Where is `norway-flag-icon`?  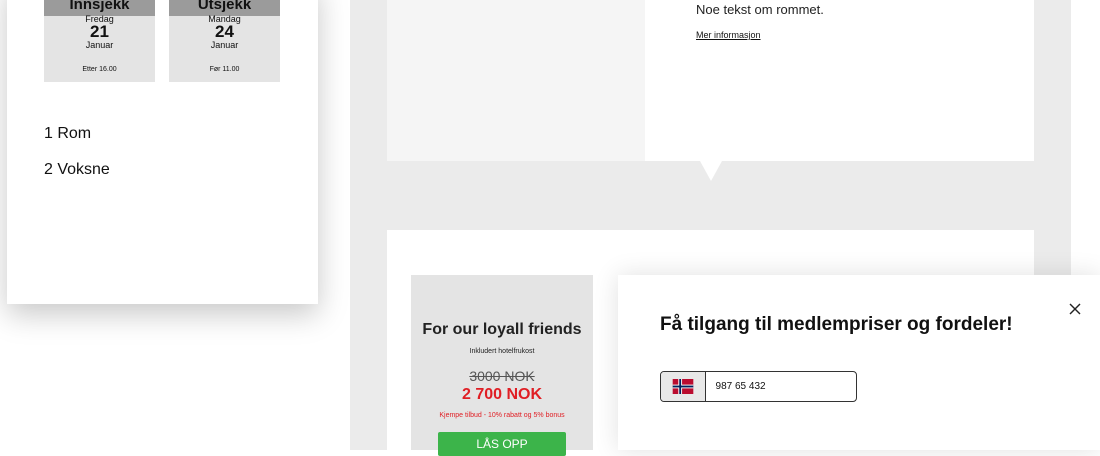 norway-flag-icon is located at coordinates (683, 386).